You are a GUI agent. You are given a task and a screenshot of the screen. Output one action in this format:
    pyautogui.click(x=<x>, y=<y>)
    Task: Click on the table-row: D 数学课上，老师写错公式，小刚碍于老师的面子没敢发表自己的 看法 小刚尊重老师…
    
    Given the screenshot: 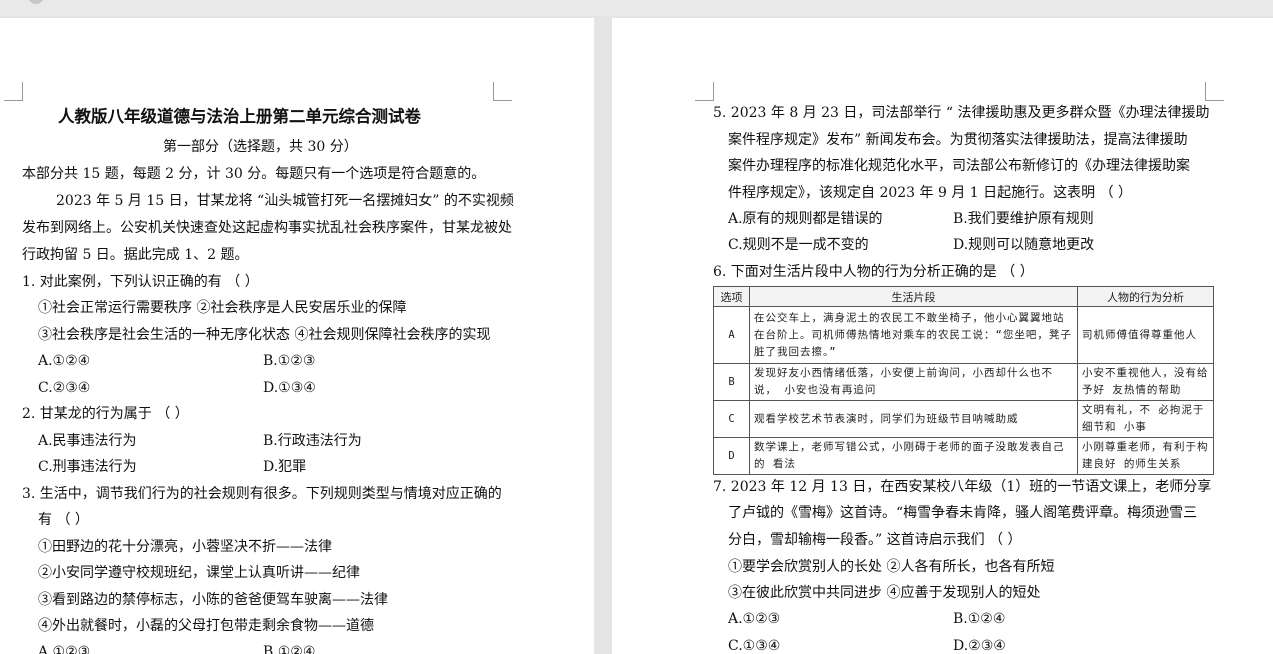 What is the action you would take?
    pyautogui.click(x=963, y=456)
    